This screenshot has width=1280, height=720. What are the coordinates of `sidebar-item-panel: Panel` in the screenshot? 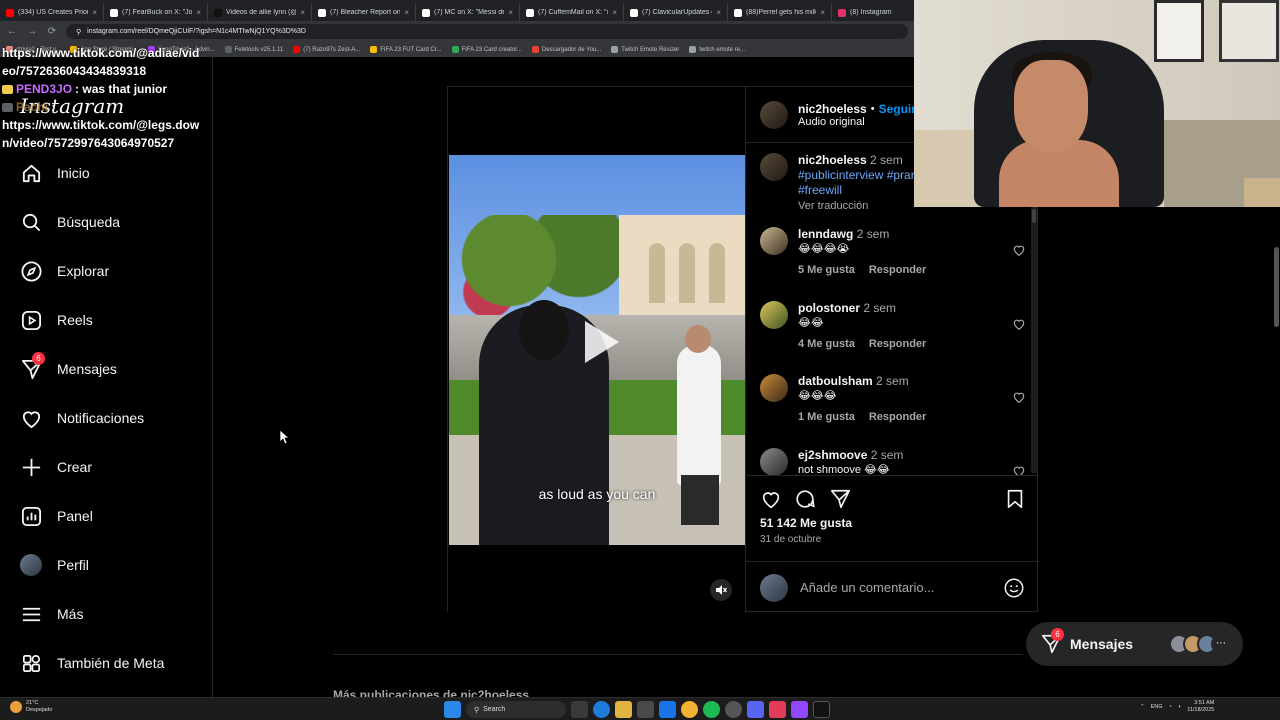 It's located at (56, 516).